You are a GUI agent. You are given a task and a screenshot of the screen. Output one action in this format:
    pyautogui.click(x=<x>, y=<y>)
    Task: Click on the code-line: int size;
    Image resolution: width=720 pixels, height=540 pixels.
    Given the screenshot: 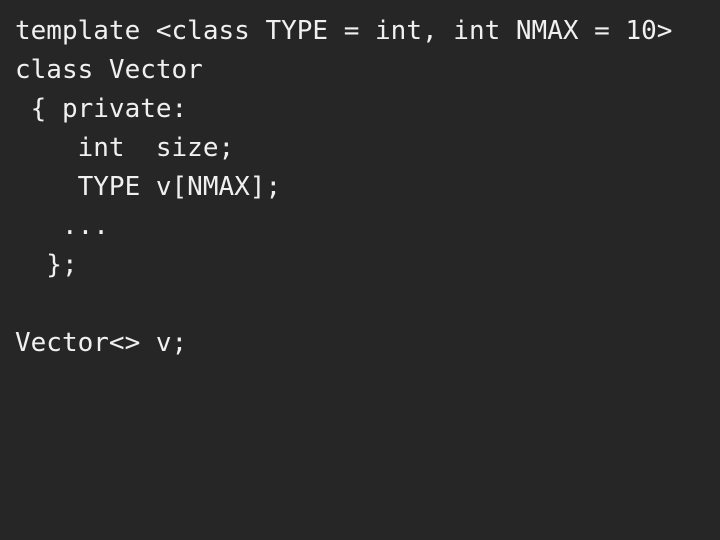 What is the action you would take?
    pyautogui.click(x=125, y=148)
    